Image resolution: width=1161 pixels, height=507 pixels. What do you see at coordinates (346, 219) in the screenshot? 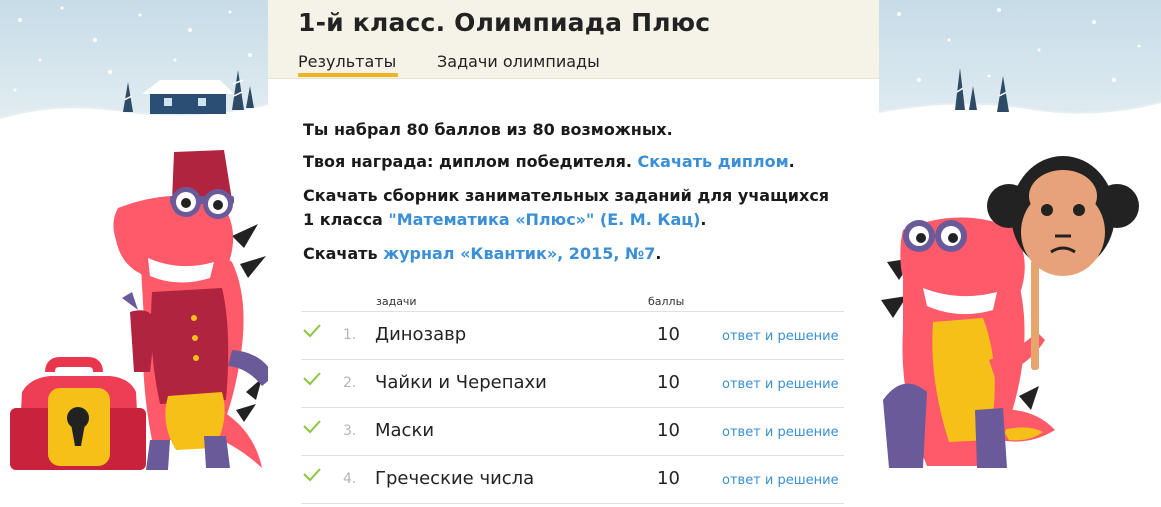
I see `collection-text: 1 класса` at bounding box center [346, 219].